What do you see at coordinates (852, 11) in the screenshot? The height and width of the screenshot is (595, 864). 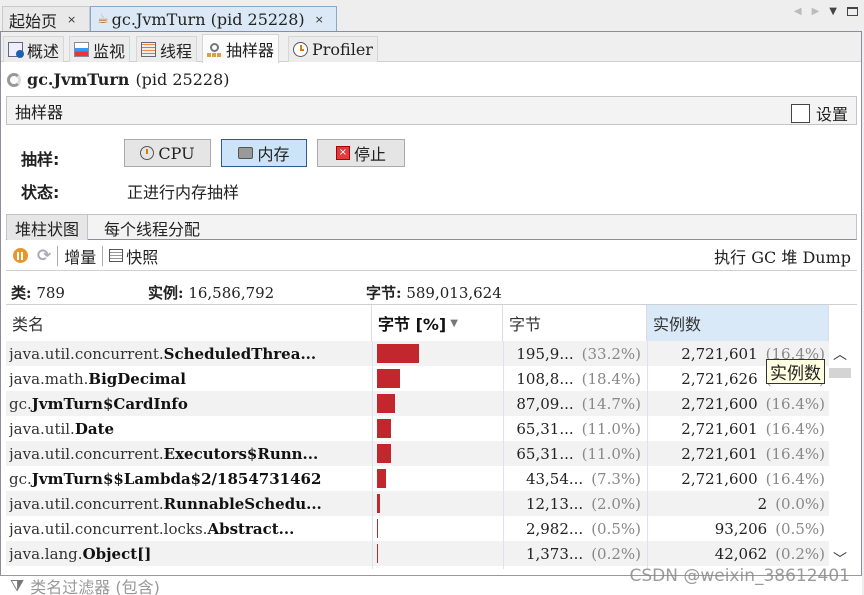 I see `maximize-icon` at bounding box center [852, 11].